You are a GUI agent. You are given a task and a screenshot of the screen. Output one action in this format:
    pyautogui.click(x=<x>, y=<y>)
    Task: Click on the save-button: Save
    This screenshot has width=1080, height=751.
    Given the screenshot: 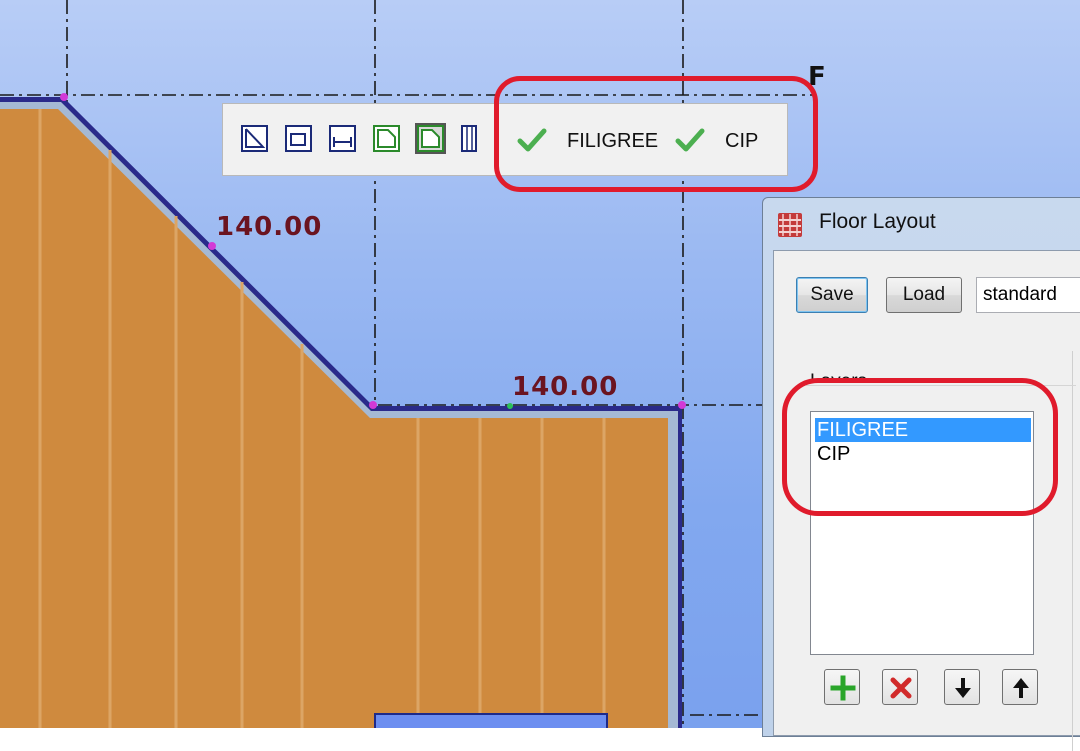 What is the action you would take?
    pyautogui.click(x=832, y=295)
    